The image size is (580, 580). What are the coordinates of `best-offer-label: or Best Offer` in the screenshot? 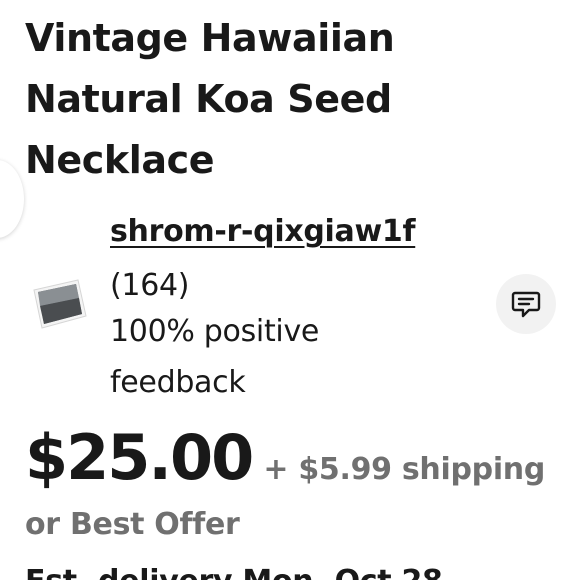 It's located at (132, 524).